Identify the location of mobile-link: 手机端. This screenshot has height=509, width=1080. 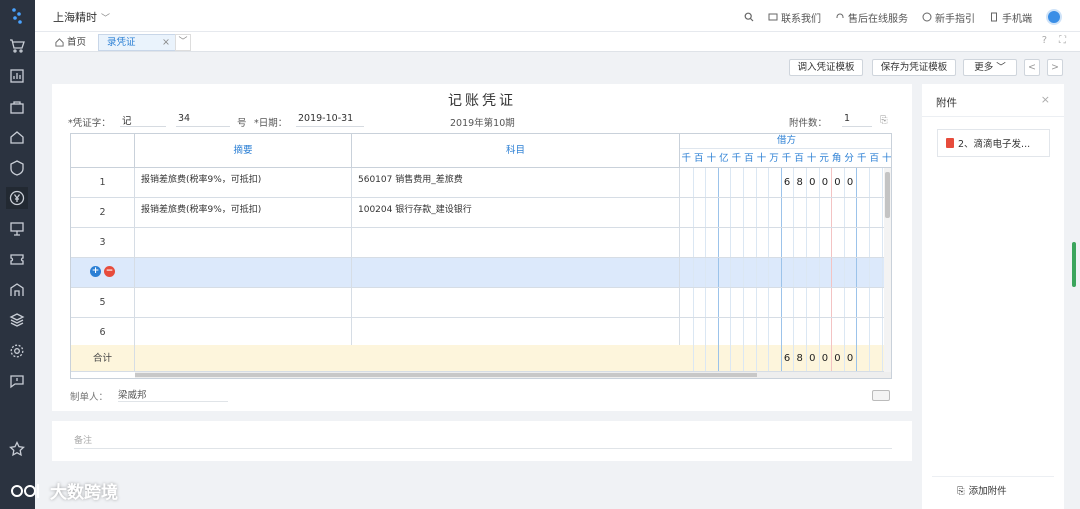
(1010, 17).